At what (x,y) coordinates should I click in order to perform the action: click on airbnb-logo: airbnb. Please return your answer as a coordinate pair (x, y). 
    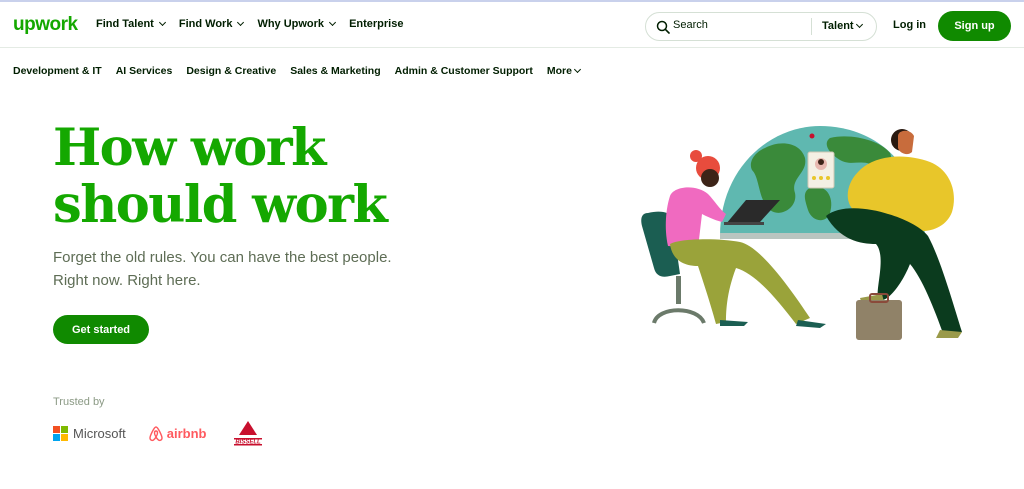
    Looking at the image, I should click on (177, 433).